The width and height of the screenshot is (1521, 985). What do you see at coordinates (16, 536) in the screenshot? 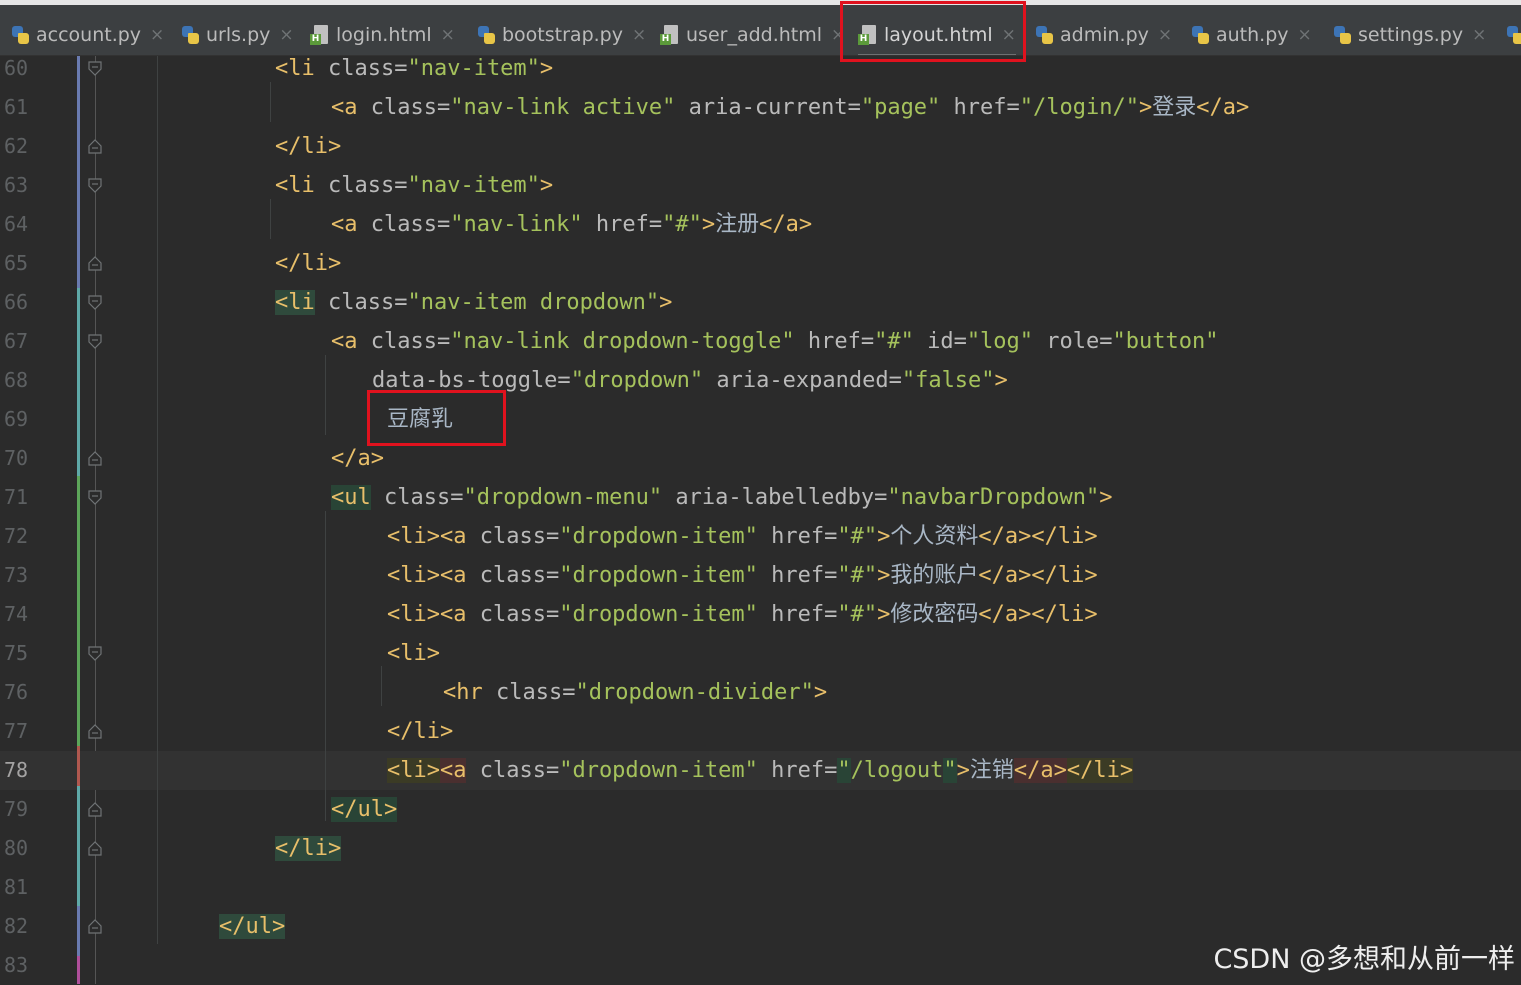
I see `line-number: 72` at bounding box center [16, 536].